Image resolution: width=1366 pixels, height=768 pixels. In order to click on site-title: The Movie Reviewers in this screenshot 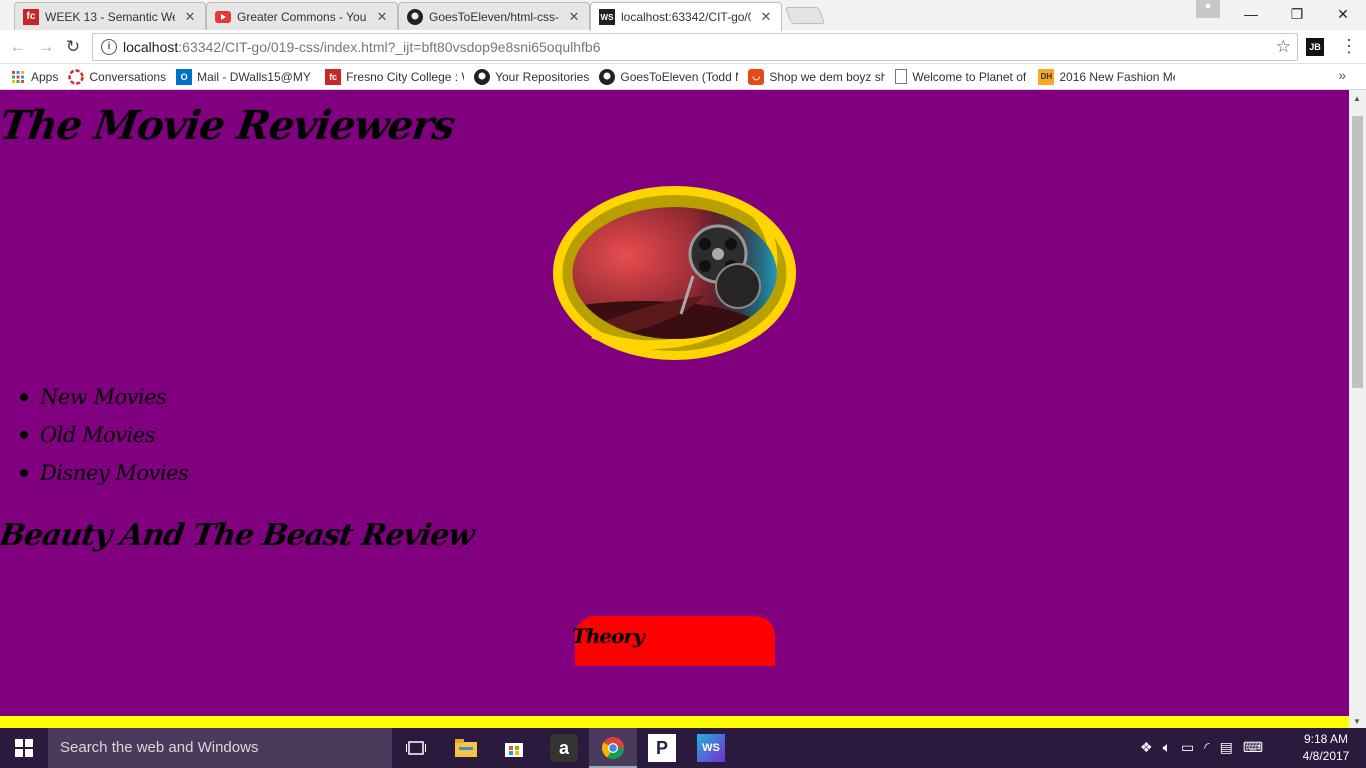, I will do `click(229, 125)`.